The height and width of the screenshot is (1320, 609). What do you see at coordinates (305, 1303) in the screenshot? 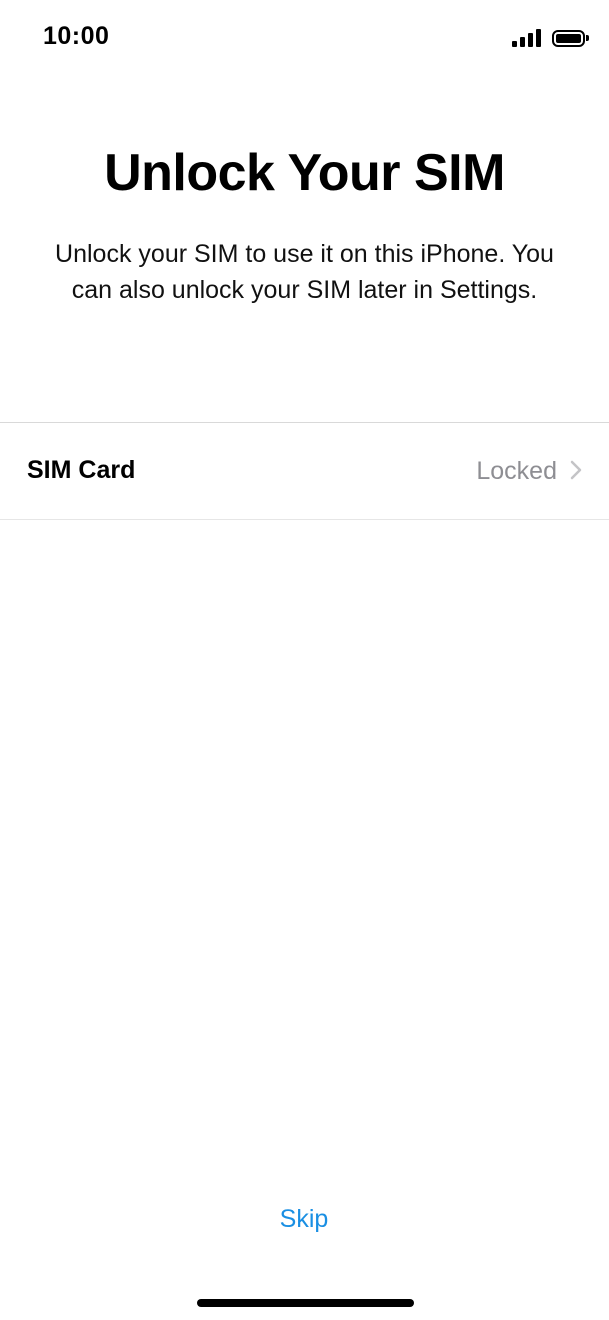
I see `home-indicator` at bounding box center [305, 1303].